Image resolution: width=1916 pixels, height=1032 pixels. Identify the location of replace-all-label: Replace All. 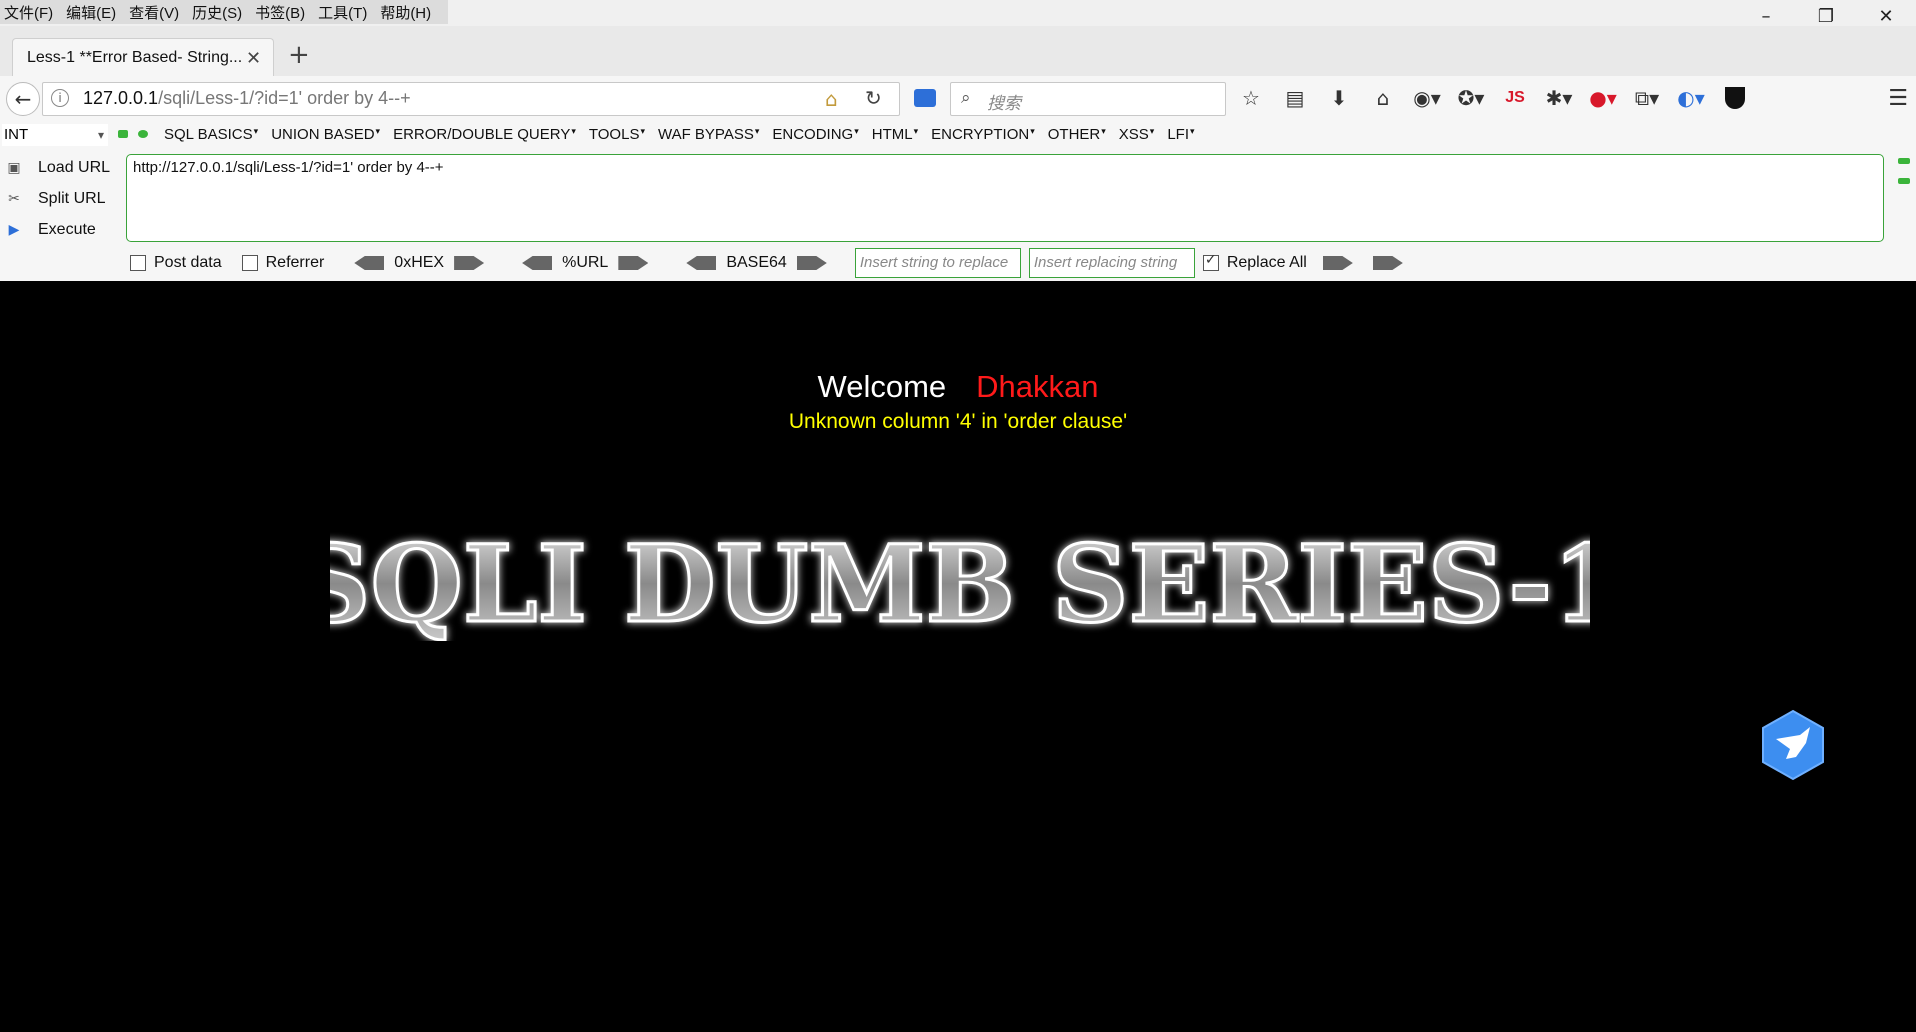
(1266, 262).